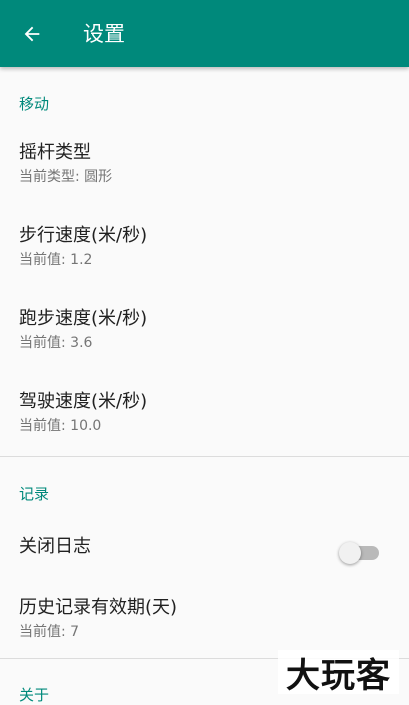  I want to click on pref-title: 驾驶速度(米/秒), so click(83, 401).